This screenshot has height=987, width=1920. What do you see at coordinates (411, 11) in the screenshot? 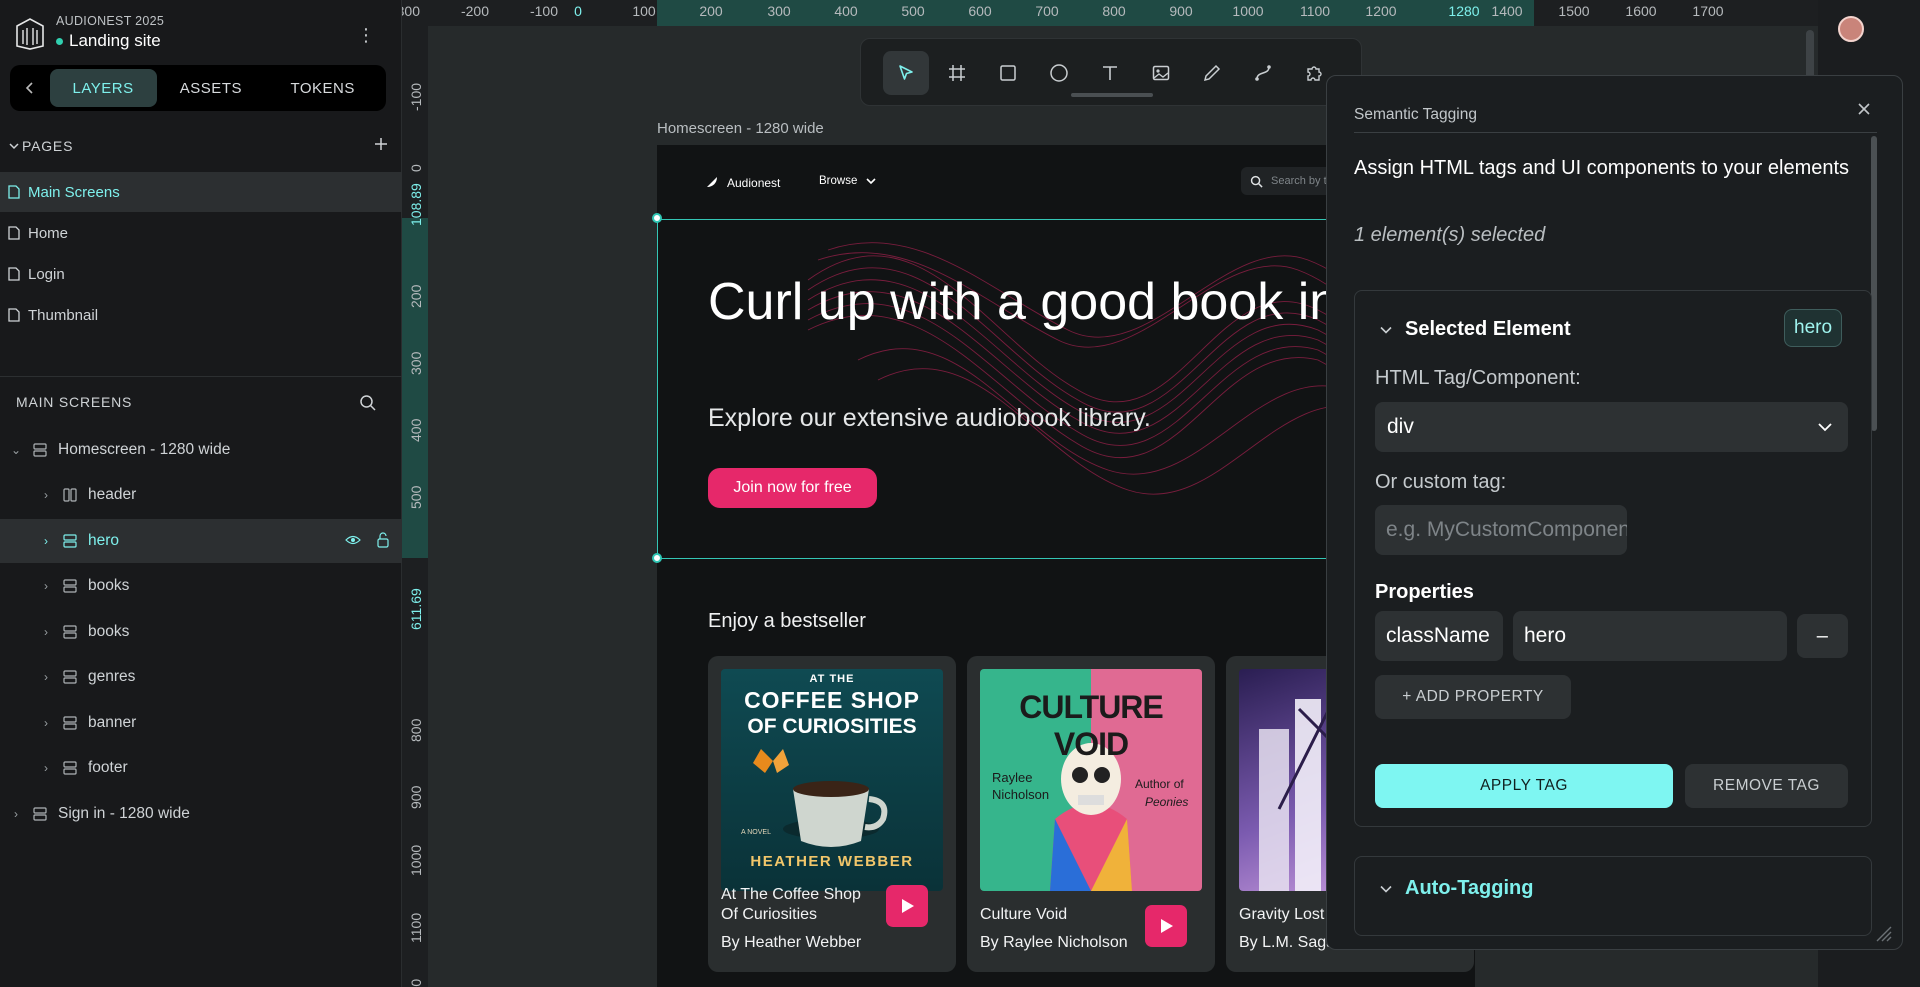
I see `ruler-tick-label: -300` at bounding box center [411, 11].